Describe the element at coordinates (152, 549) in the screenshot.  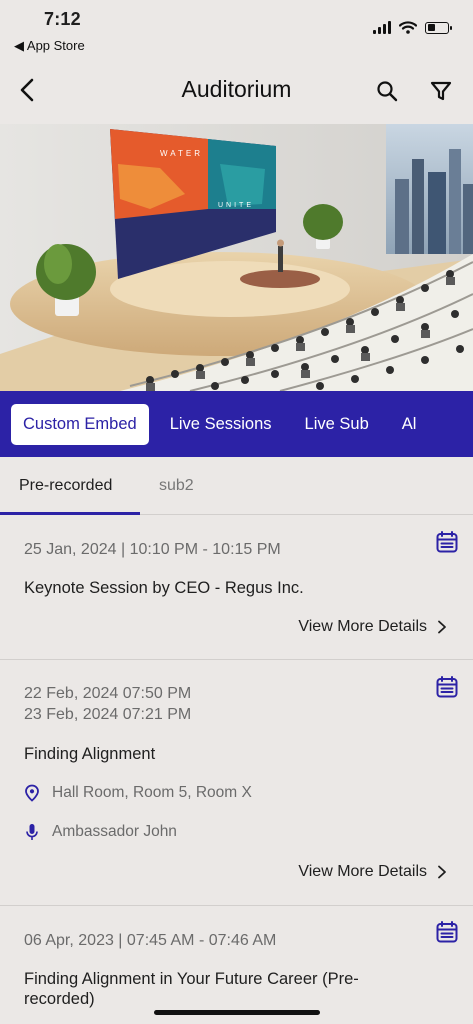
I see `session-date: 25 Jan, 2024 | 10:10 PM - 10:15 PM` at that location.